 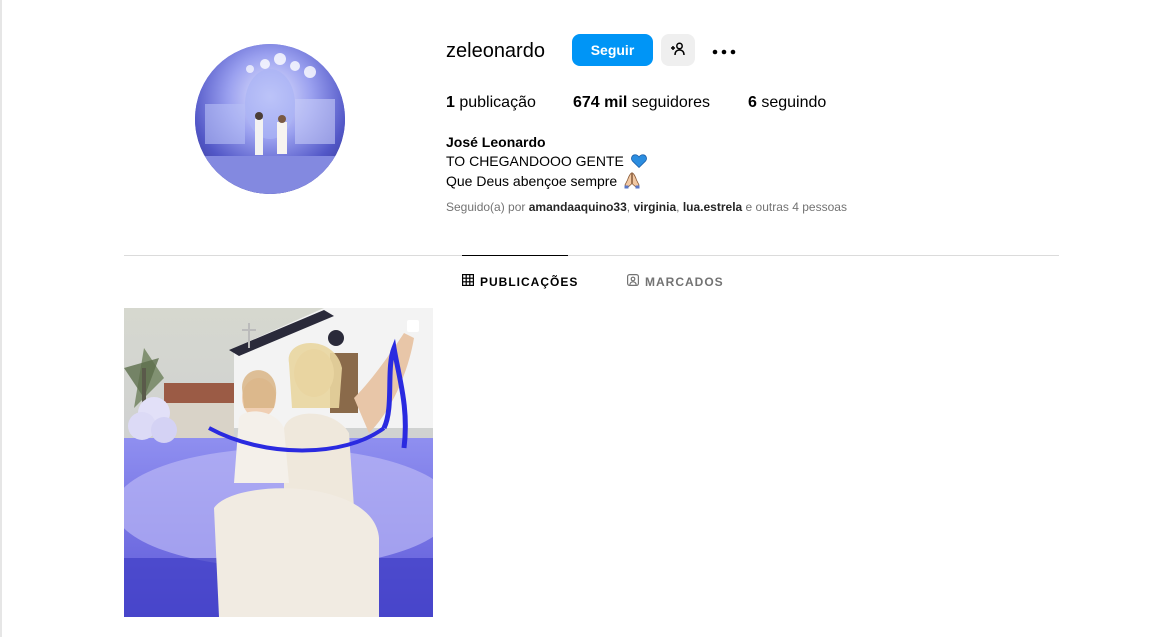 I want to click on bio-line-2-text: Que Deus abençoe sempre, so click(x=532, y=181).